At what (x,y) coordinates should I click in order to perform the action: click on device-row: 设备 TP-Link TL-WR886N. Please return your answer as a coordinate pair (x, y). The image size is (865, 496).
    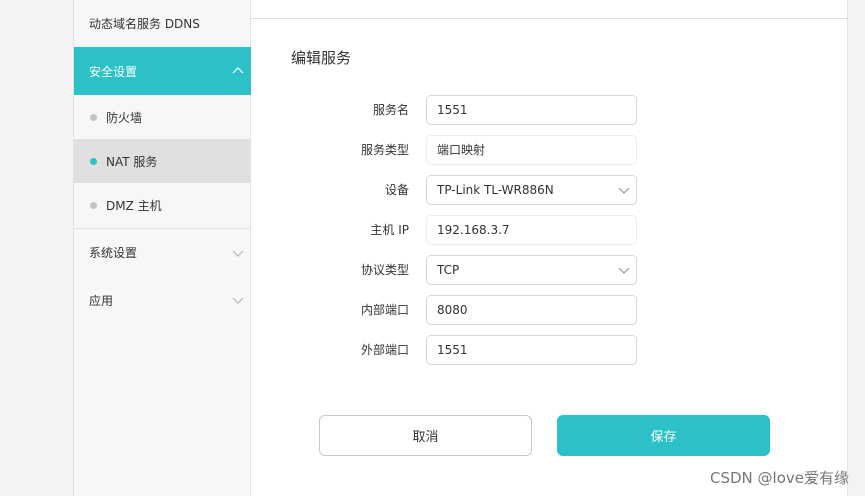
    Looking at the image, I should click on (549, 190).